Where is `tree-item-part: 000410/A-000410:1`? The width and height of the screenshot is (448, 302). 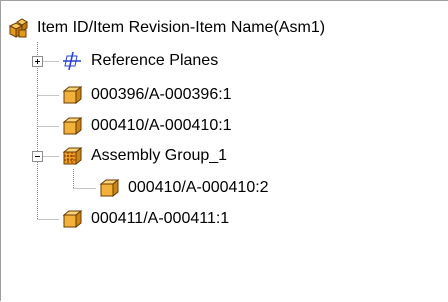
tree-item-part: 000410/A-000410:1 is located at coordinates (146, 126).